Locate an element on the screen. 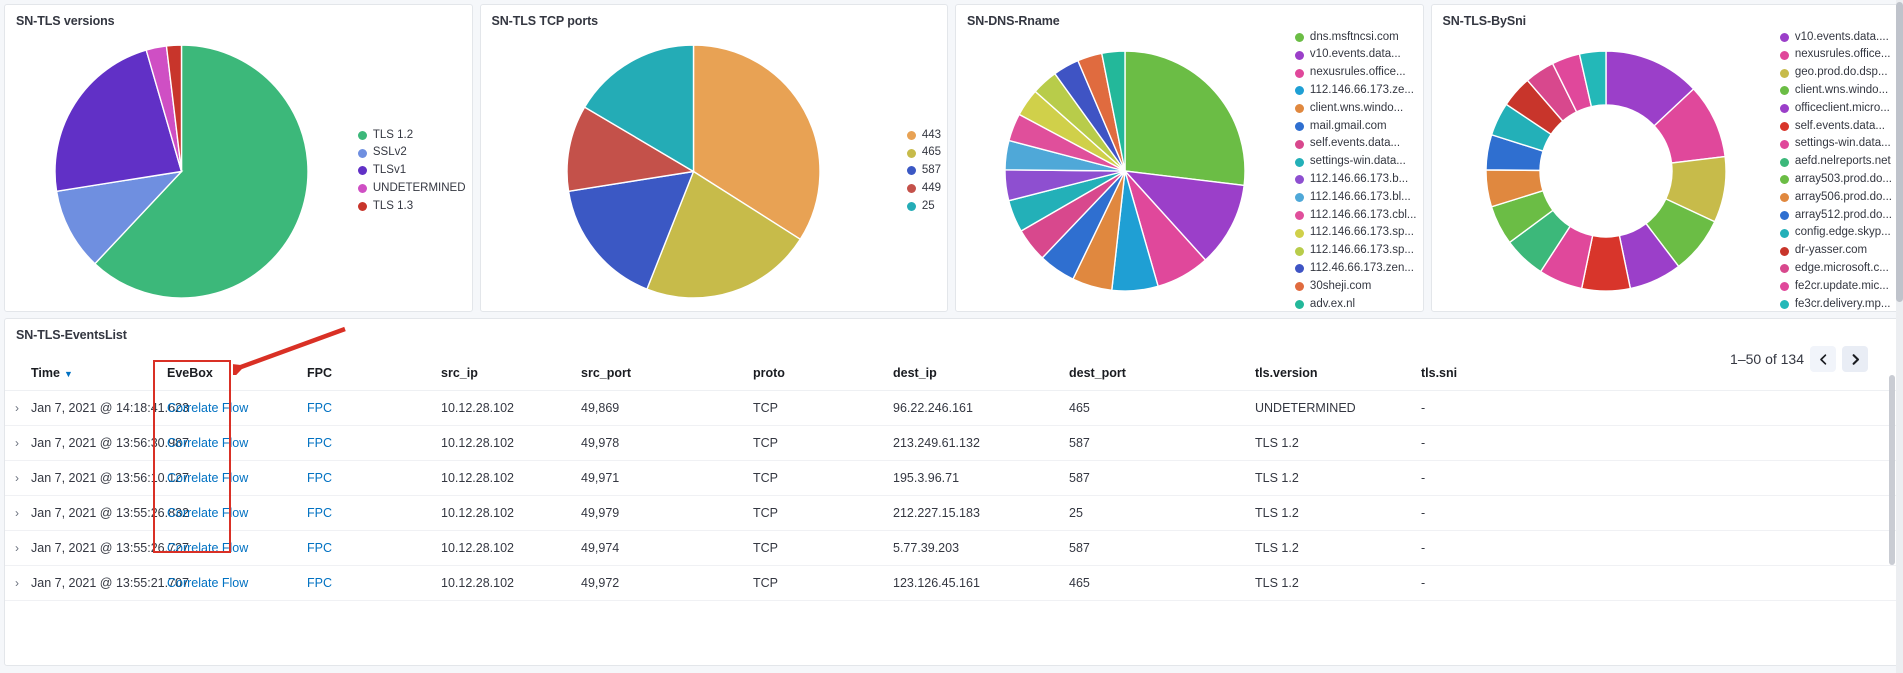 The image size is (1903, 673). legend-item: TLS 1.3 is located at coordinates (411, 207).